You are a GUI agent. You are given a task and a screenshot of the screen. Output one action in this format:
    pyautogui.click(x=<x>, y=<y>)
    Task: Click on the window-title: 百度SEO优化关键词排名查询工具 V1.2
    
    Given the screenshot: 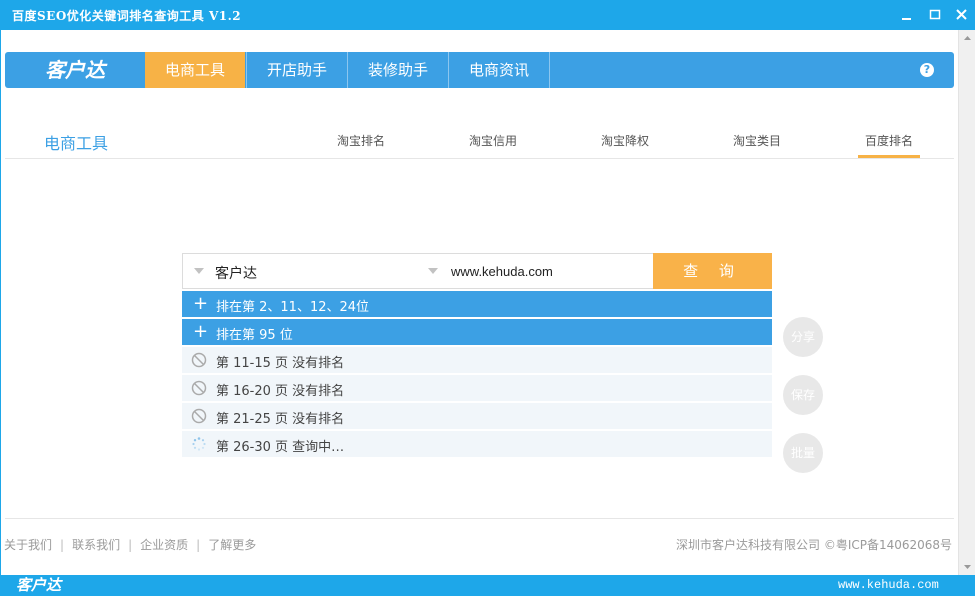 What is the action you would take?
    pyautogui.click(x=127, y=16)
    